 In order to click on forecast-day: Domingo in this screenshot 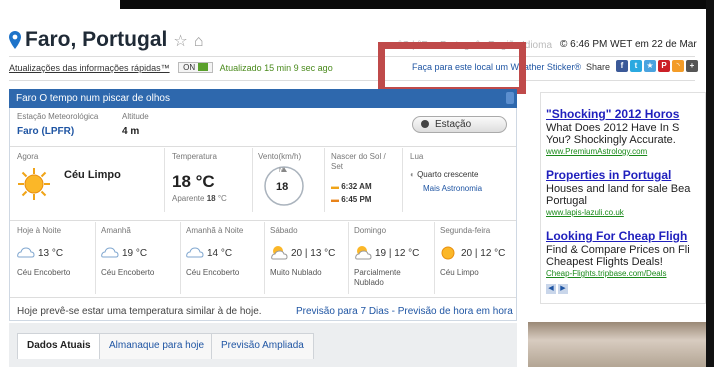, I will do `click(370, 230)`.